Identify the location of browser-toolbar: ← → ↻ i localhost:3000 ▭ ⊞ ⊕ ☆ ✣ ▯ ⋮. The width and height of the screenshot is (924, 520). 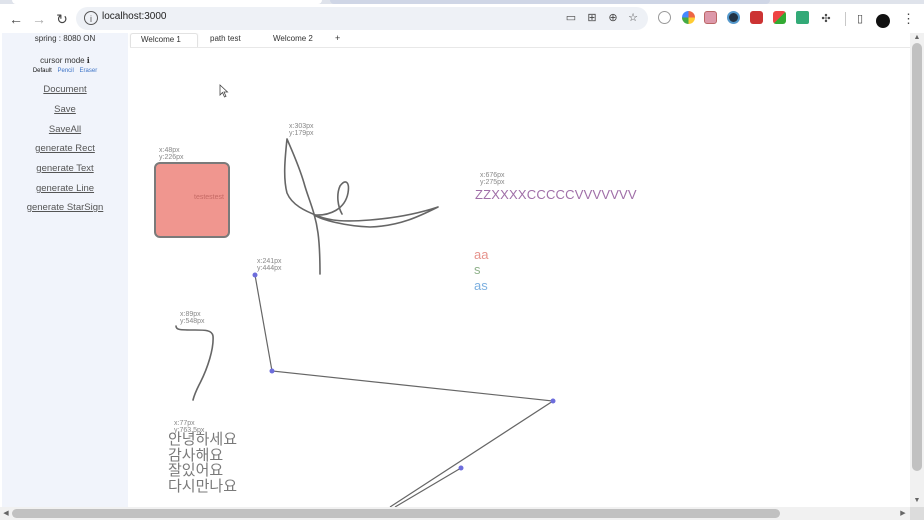
(462, 18).